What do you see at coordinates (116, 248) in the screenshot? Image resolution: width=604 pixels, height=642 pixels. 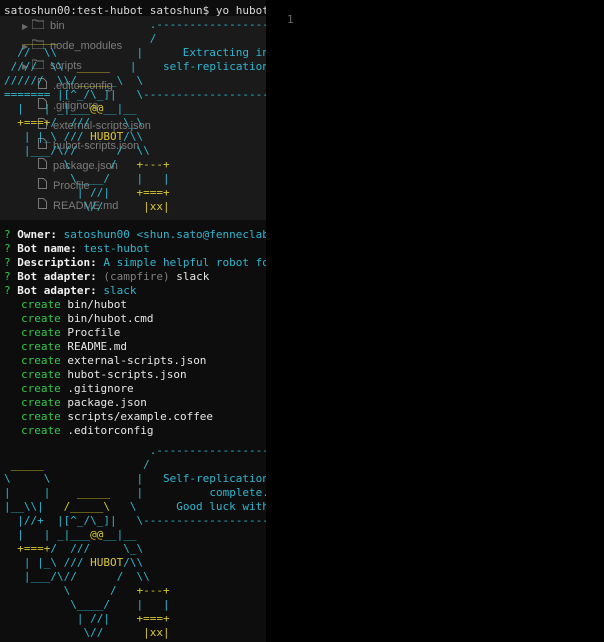 I see `prompt-answer: test-hubot` at bounding box center [116, 248].